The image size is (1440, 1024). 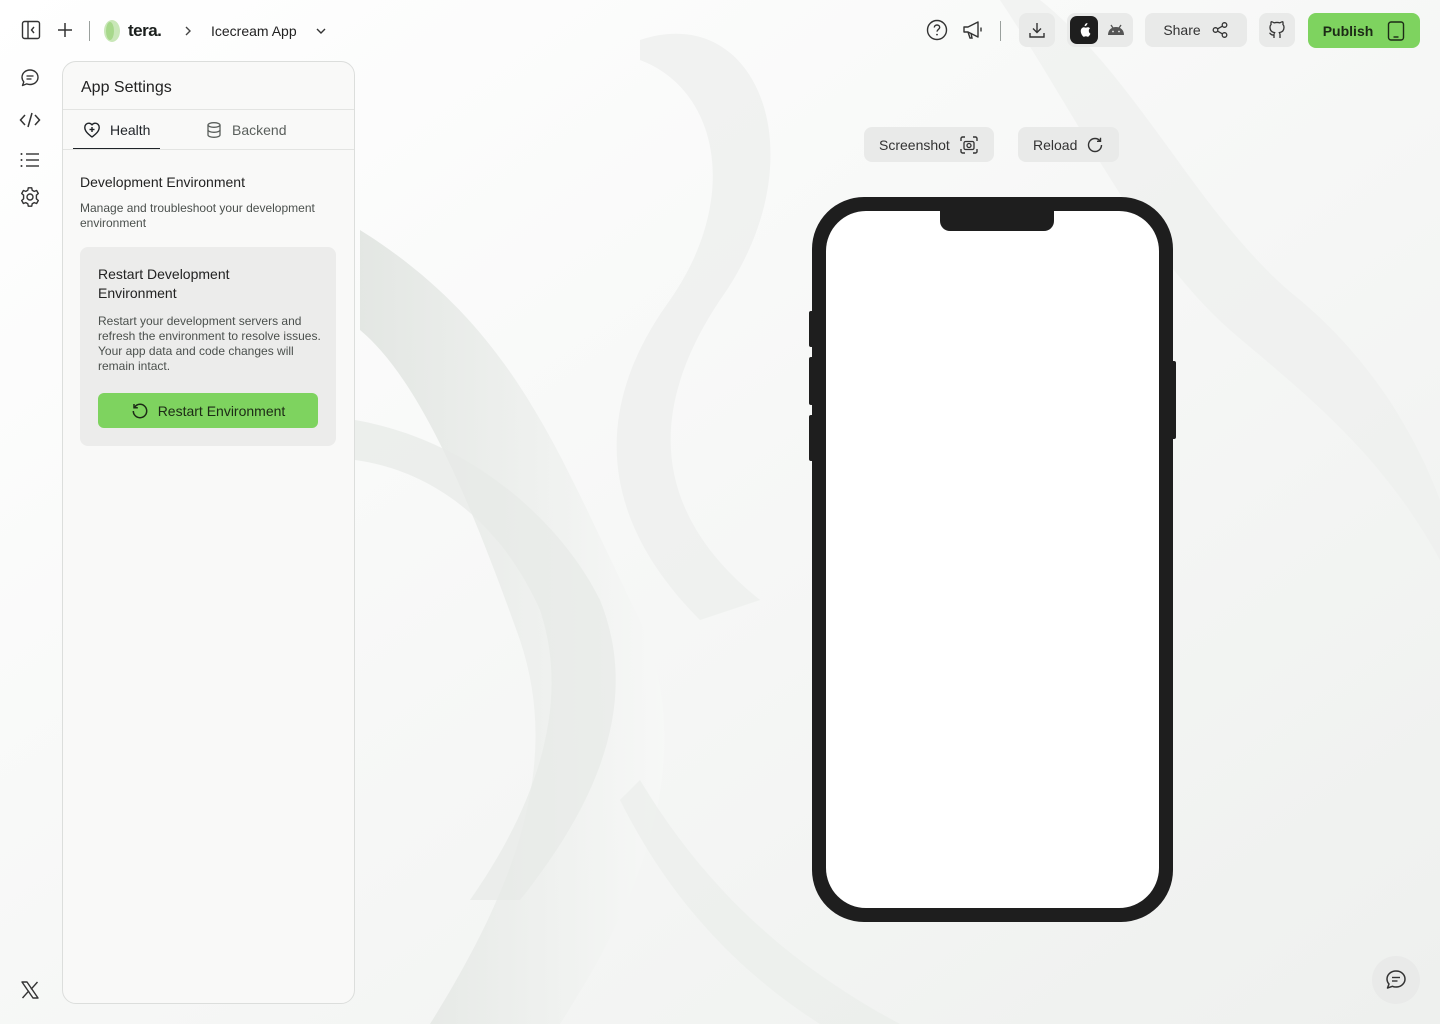 What do you see at coordinates (254, 31) in the screenshot?
I see `project-name: Icecream App` at bounding box center [254, 31].